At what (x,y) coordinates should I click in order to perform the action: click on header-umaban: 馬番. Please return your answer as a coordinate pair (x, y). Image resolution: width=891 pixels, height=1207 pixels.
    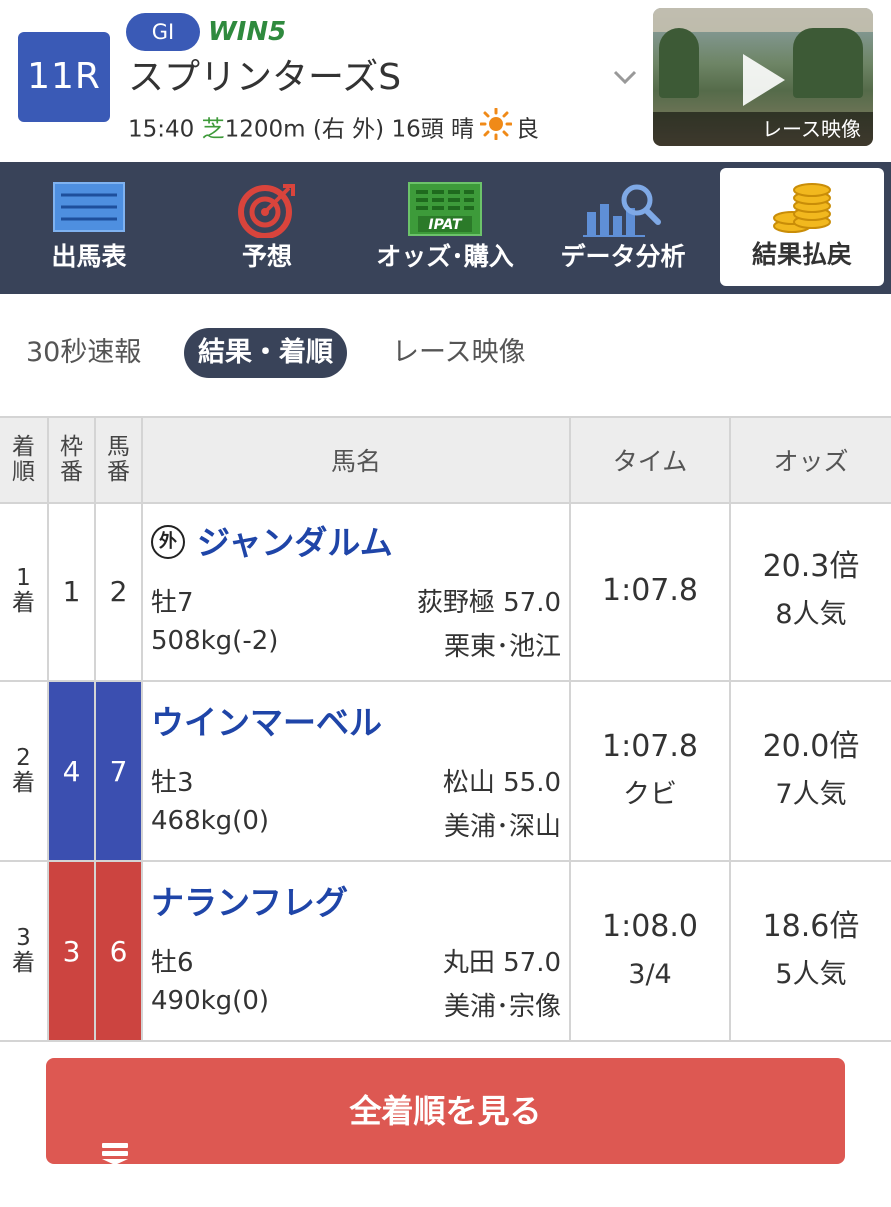
    Looking at the image, I should click on (118, 459).